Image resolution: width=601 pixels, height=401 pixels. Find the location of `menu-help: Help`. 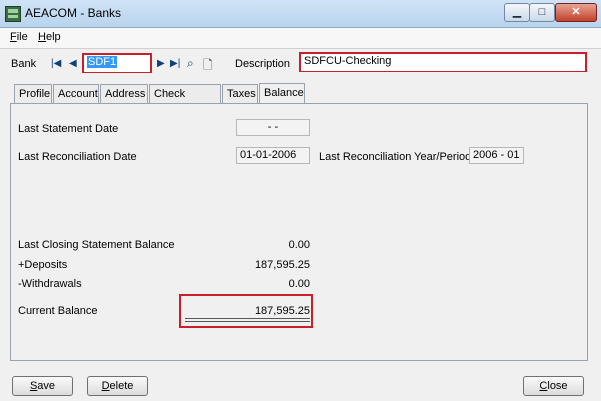

menu-help: Help is located at coordinates (49, 37).